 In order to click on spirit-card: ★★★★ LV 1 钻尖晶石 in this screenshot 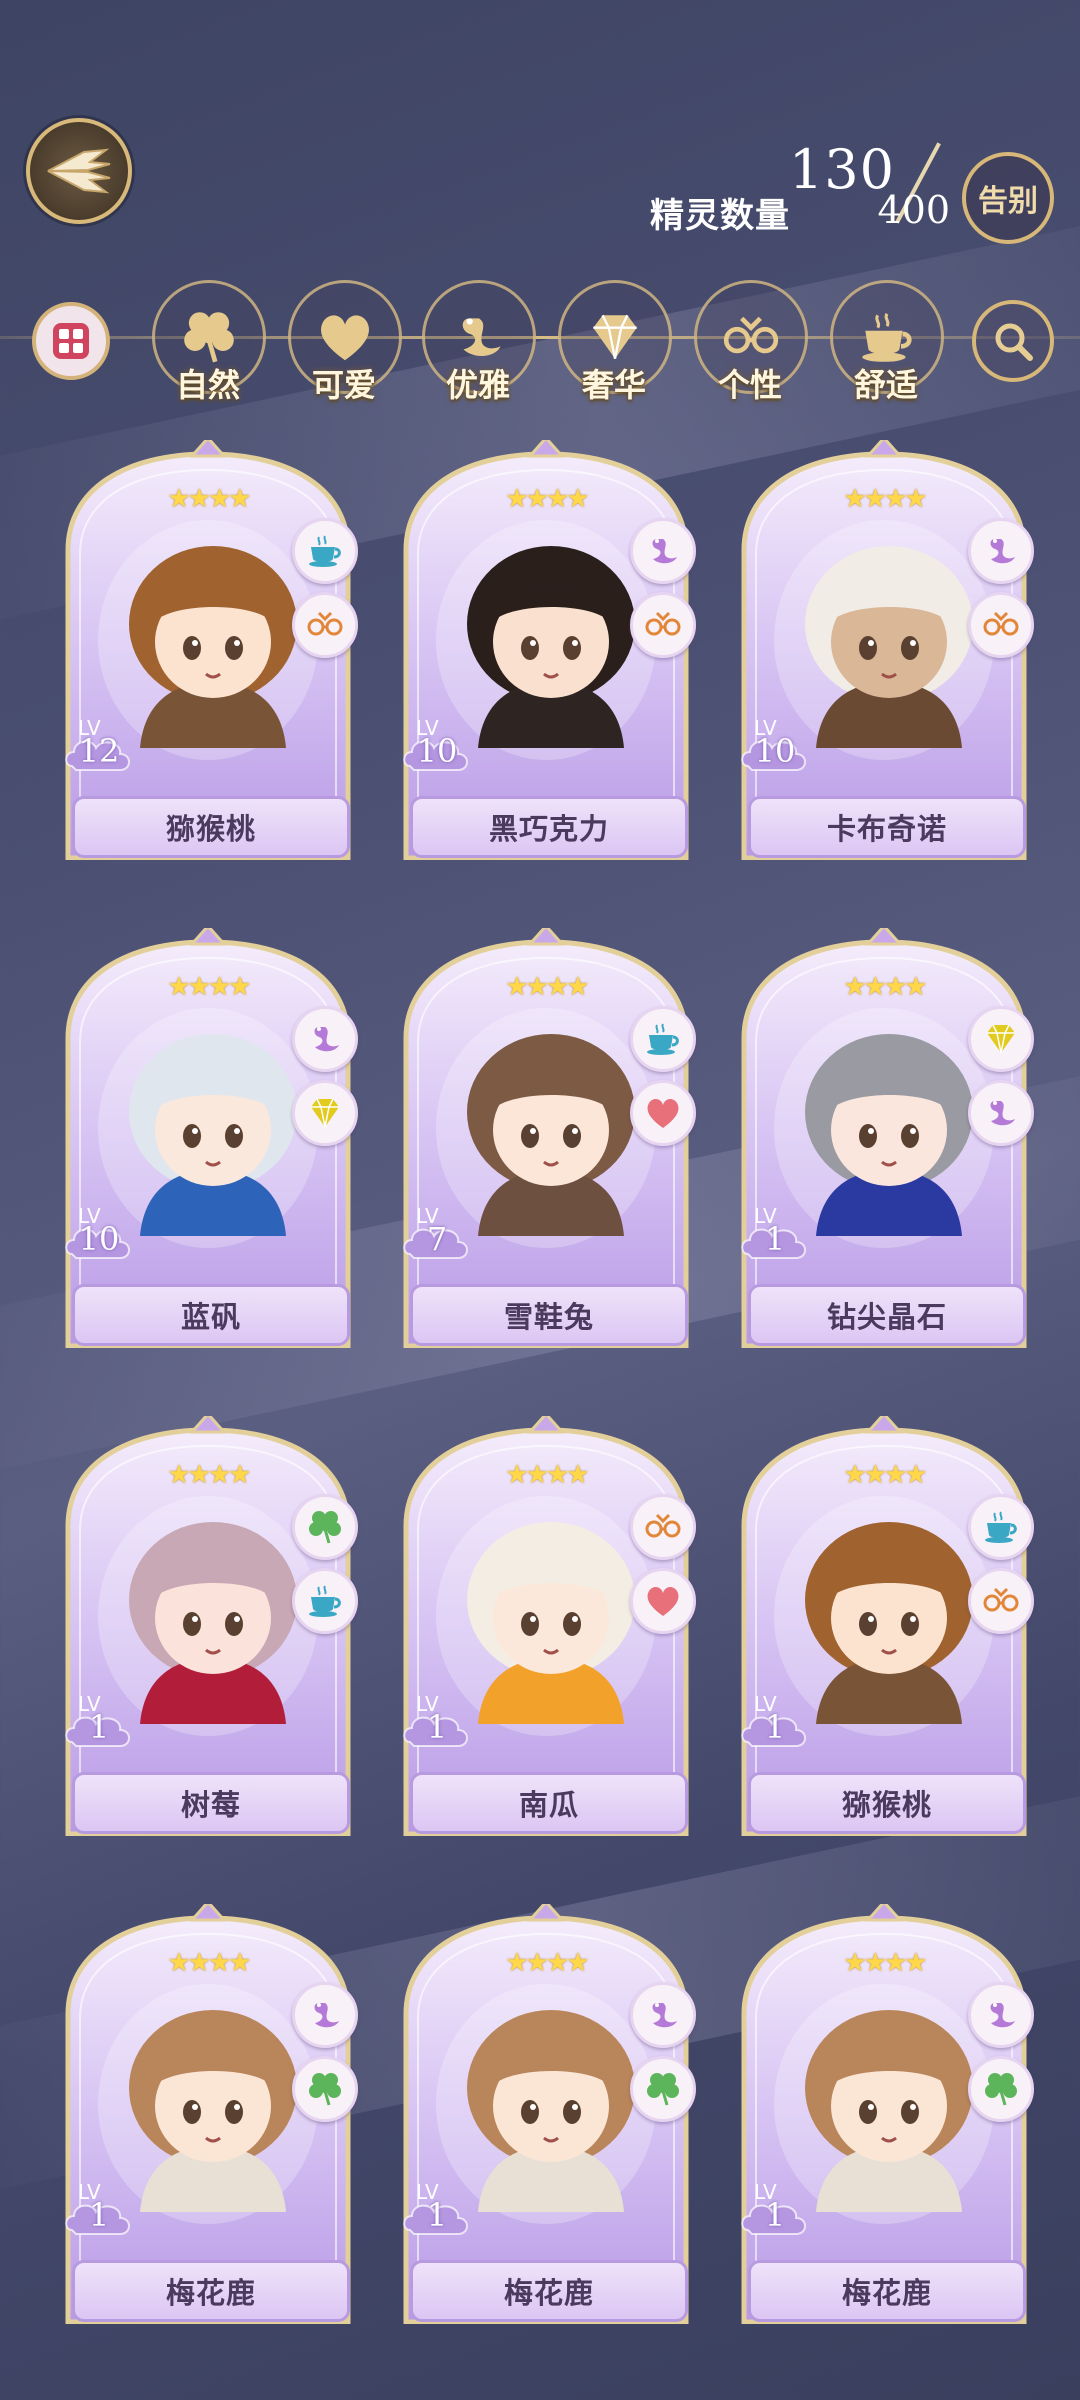, I will do `click(887, 1138)`.